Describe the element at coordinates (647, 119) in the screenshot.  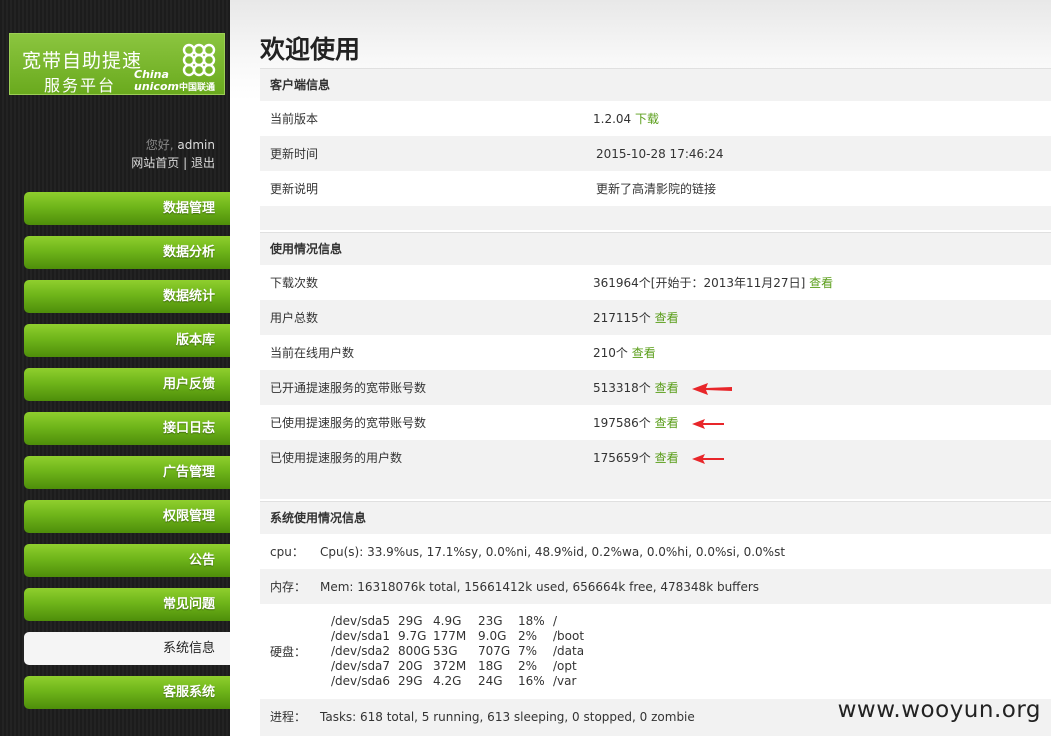
I see `download-link: 下载` at that location.